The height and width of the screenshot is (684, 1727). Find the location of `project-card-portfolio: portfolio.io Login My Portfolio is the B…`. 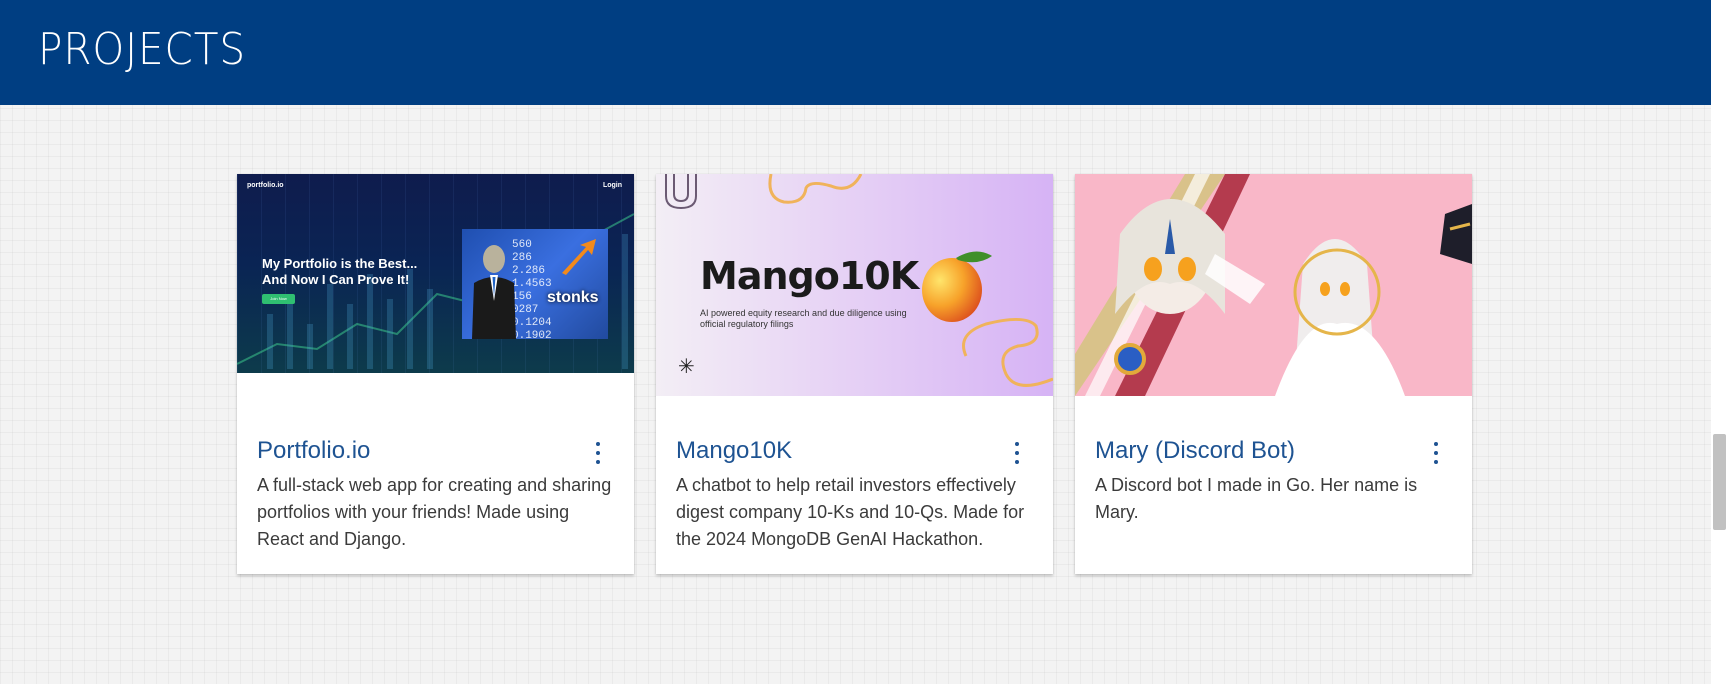

project-card-portfolio: portfolio.io Login My Portfolio is the B… is located at coordinates (435, 374).